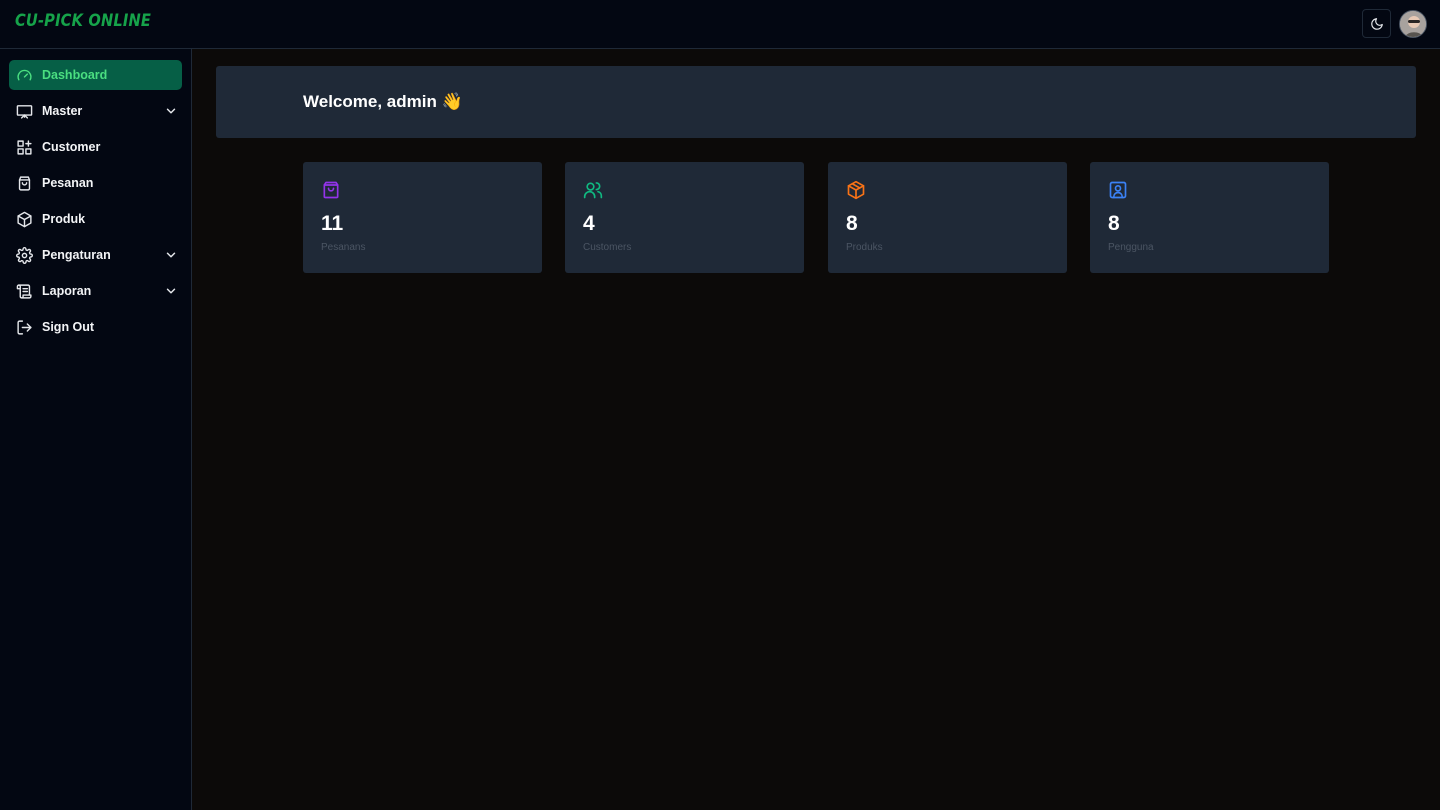 Image resolution: width=1440 pixels, height=810 pixels. I want to click on moon-icon, so click(1376, 23).